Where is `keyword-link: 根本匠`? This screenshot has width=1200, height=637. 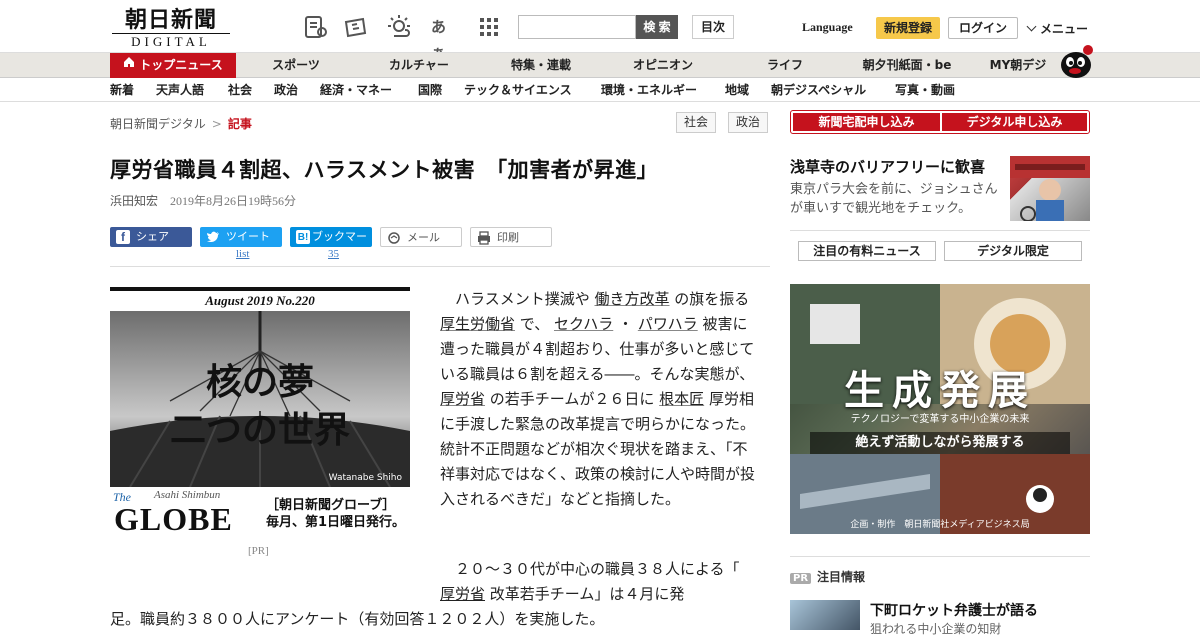
keyword-link: 根本匠 is located at coordinates (681, 399).